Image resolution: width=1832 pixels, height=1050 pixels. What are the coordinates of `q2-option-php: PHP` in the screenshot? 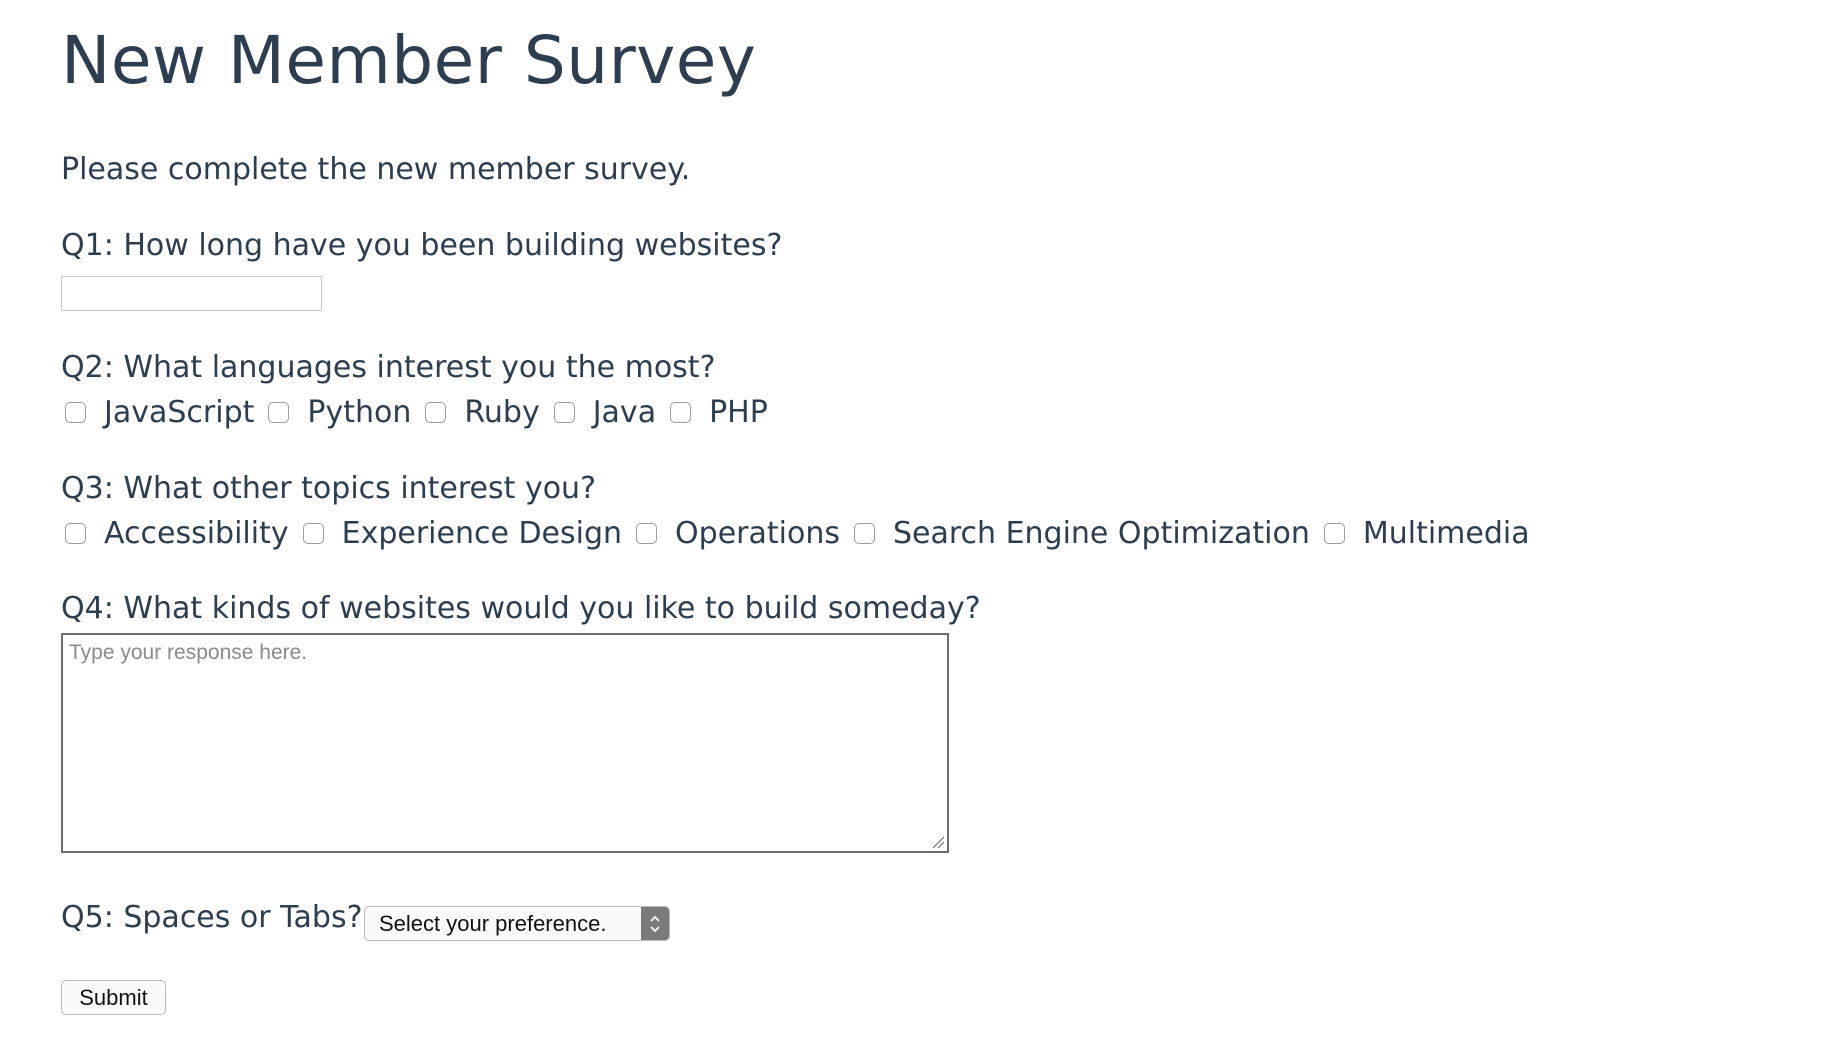 It's located at (719, 412).